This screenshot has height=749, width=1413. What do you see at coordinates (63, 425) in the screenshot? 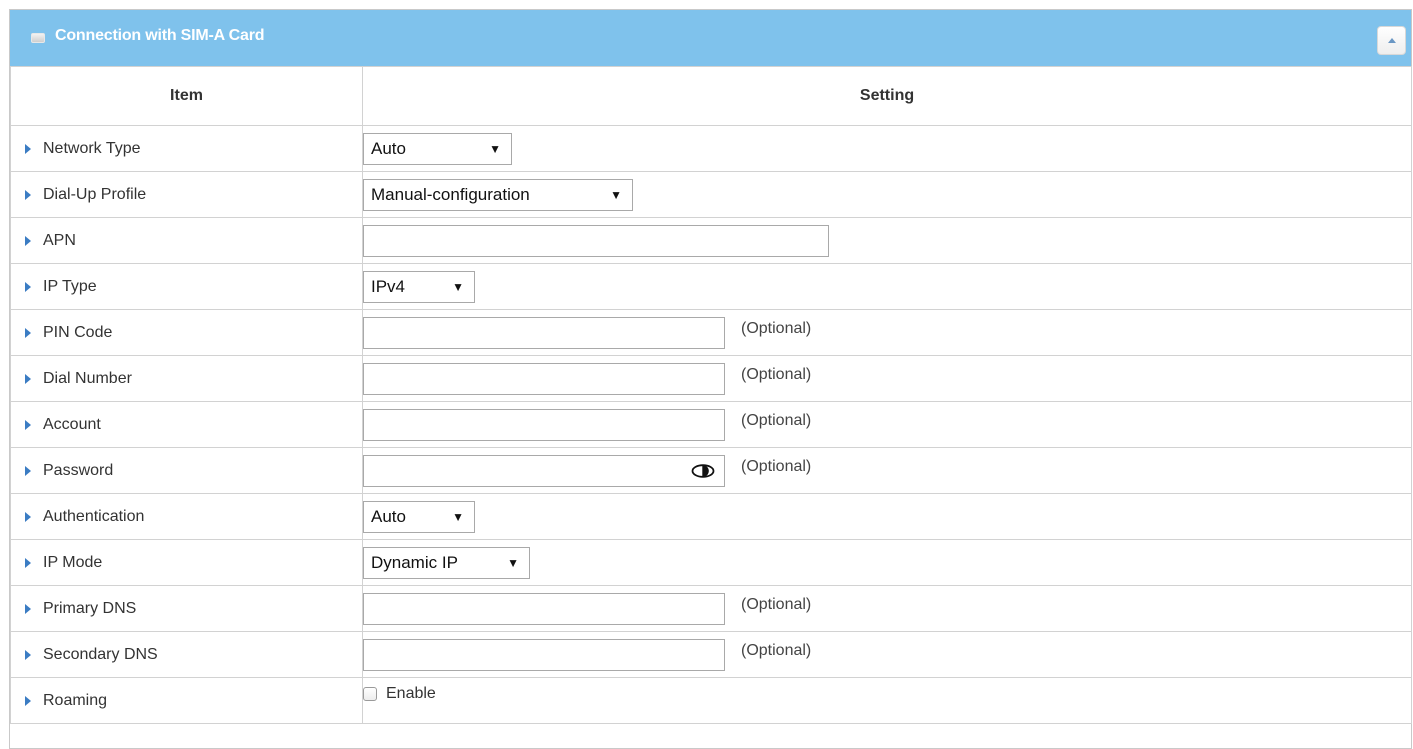
I see `account-label: Account` at bounding box center [63, 425].